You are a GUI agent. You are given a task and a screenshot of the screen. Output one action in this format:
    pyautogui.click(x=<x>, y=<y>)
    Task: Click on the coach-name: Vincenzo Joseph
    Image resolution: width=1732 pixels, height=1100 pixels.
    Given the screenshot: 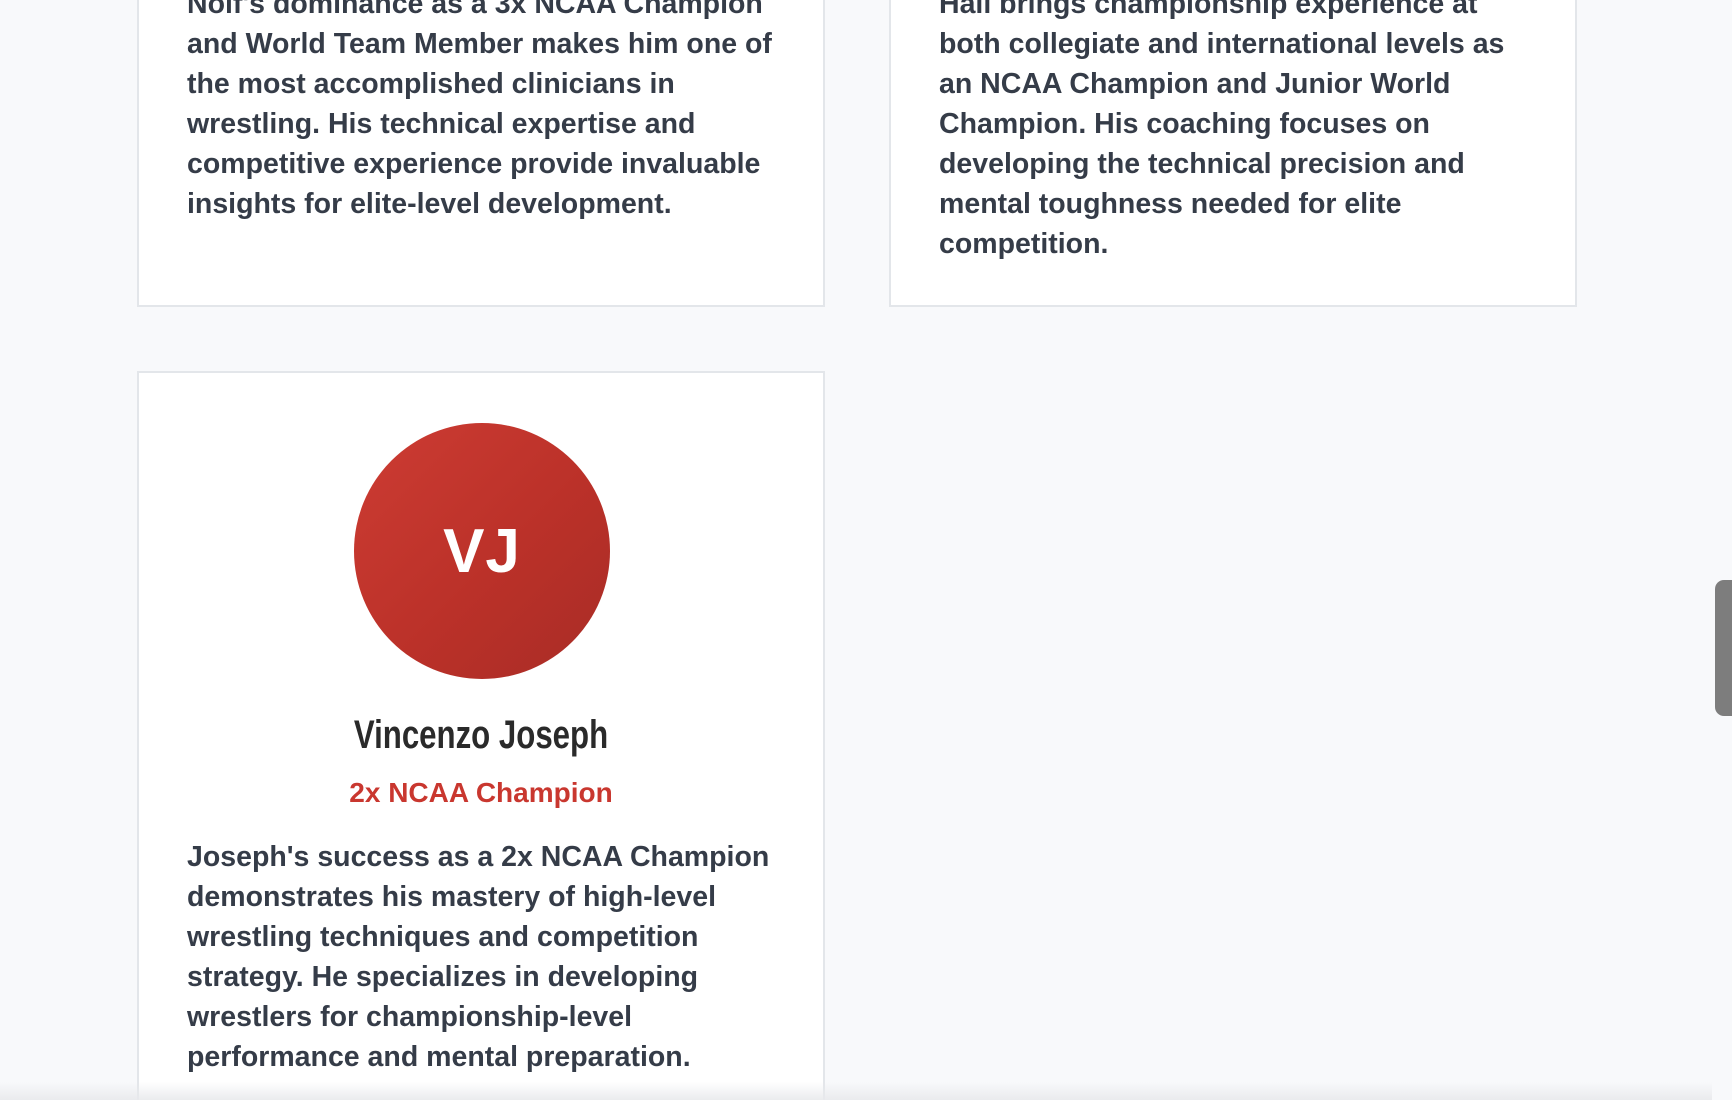 What is the action you would take?
    pyautogui.click(x=481, y=735)
    